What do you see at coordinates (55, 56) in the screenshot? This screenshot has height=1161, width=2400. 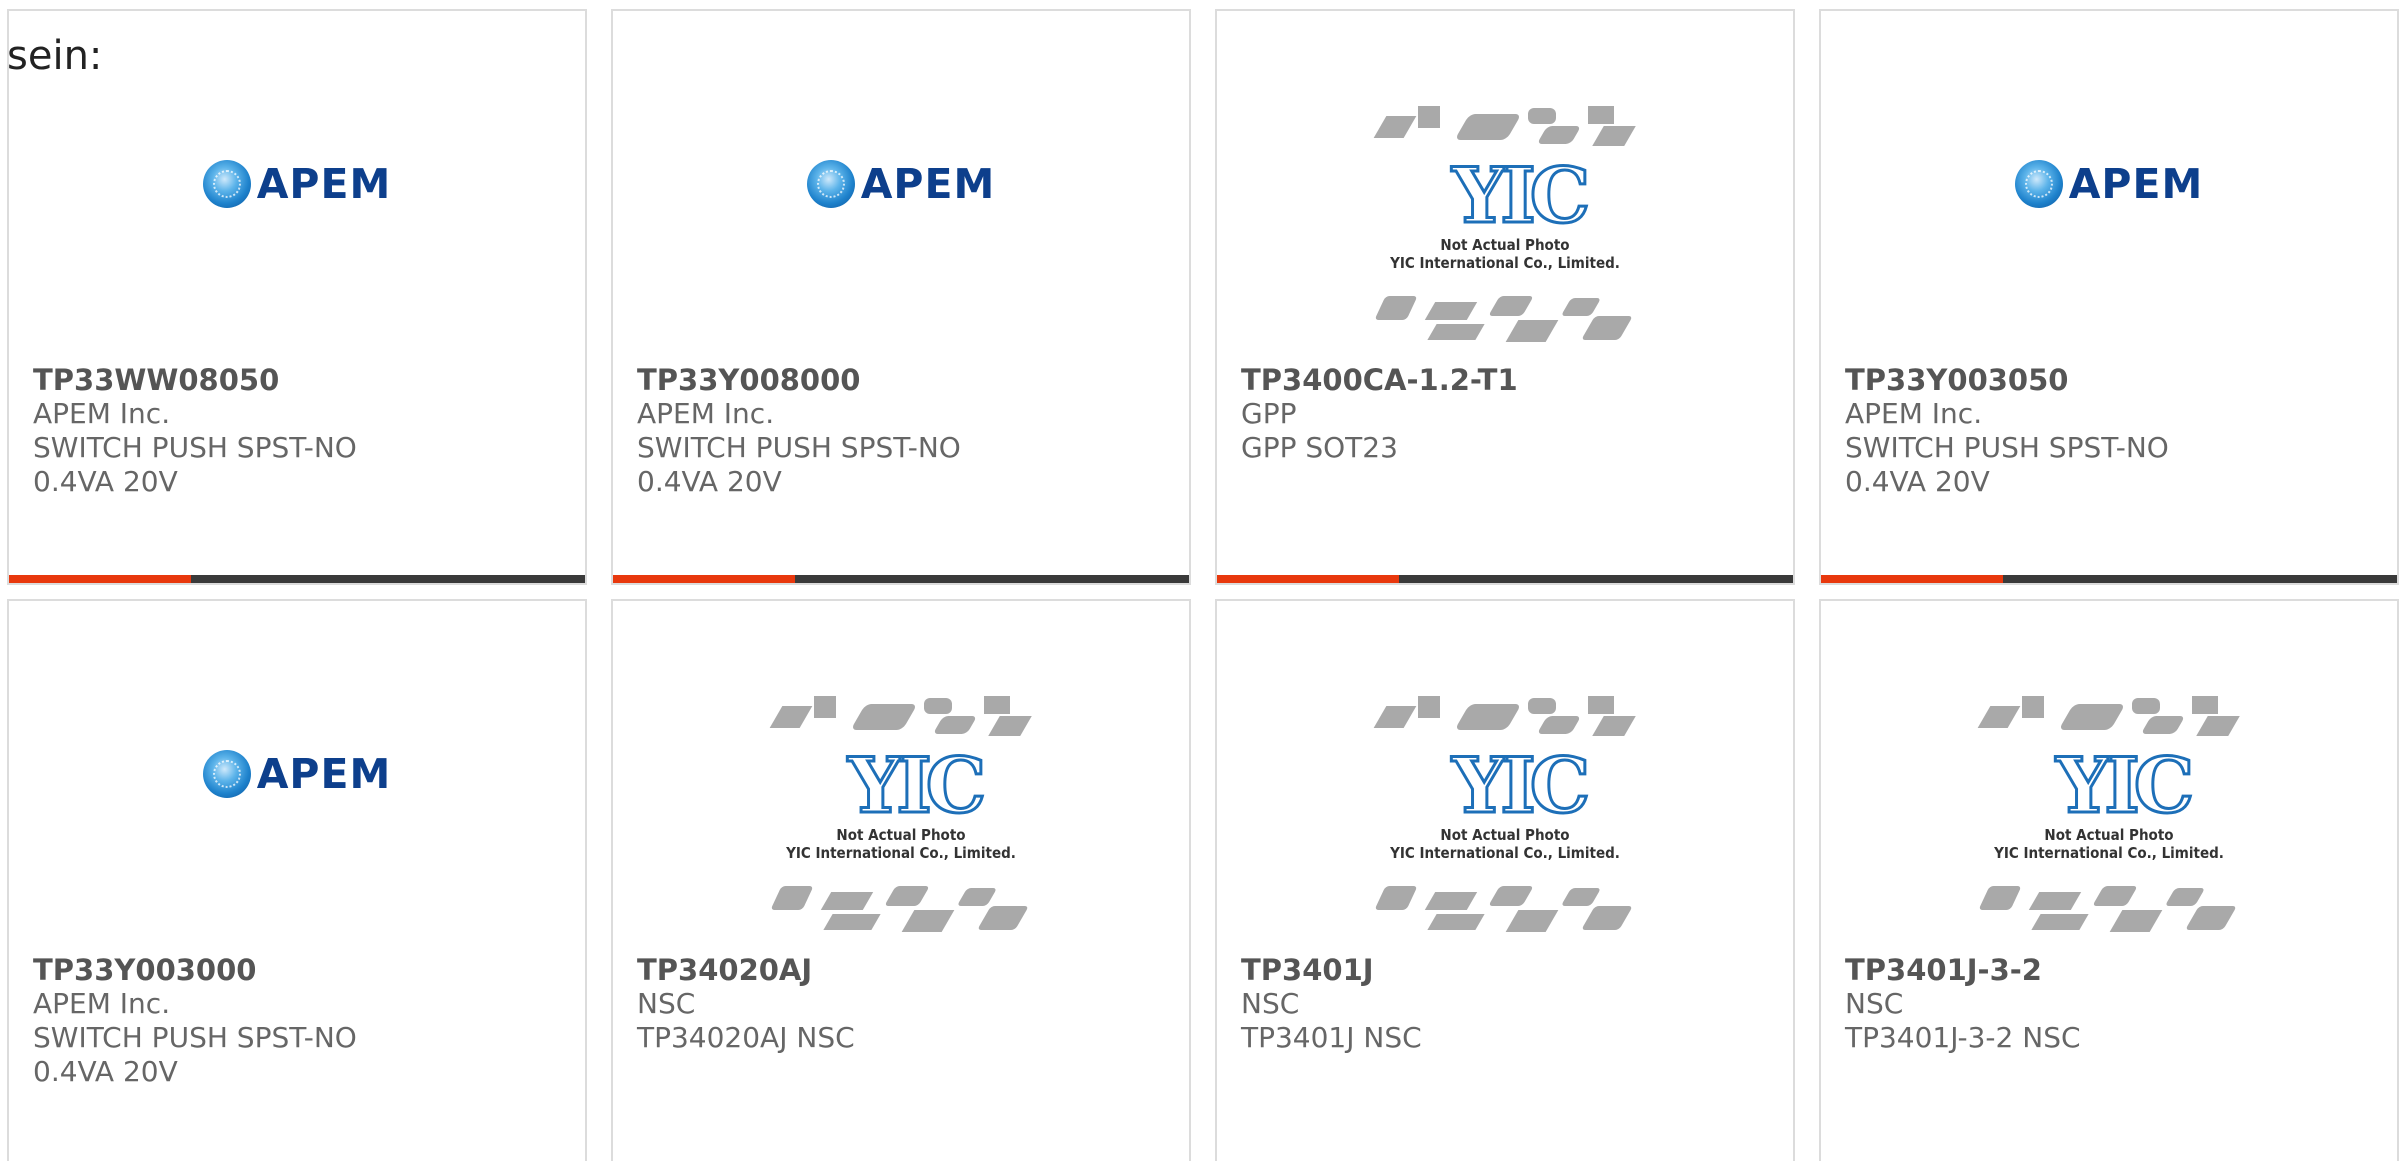 I see `intro-text: sein:` at bounding box center [55, 56].